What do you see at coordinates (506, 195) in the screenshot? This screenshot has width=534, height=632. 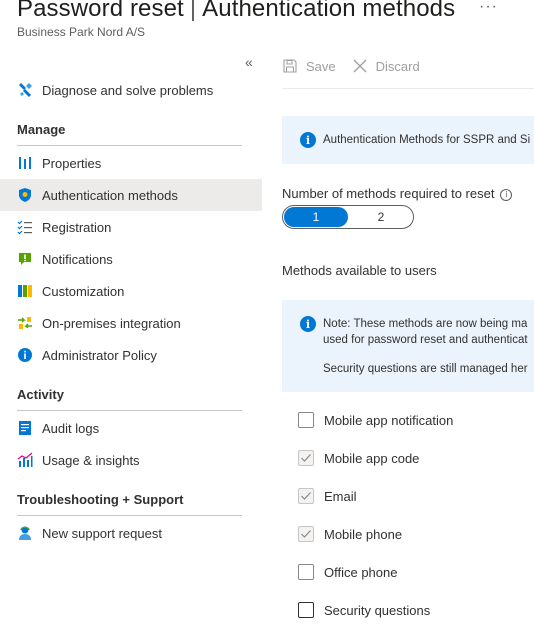 I see `help-info-icon: i` at bounding box center [506, 195].